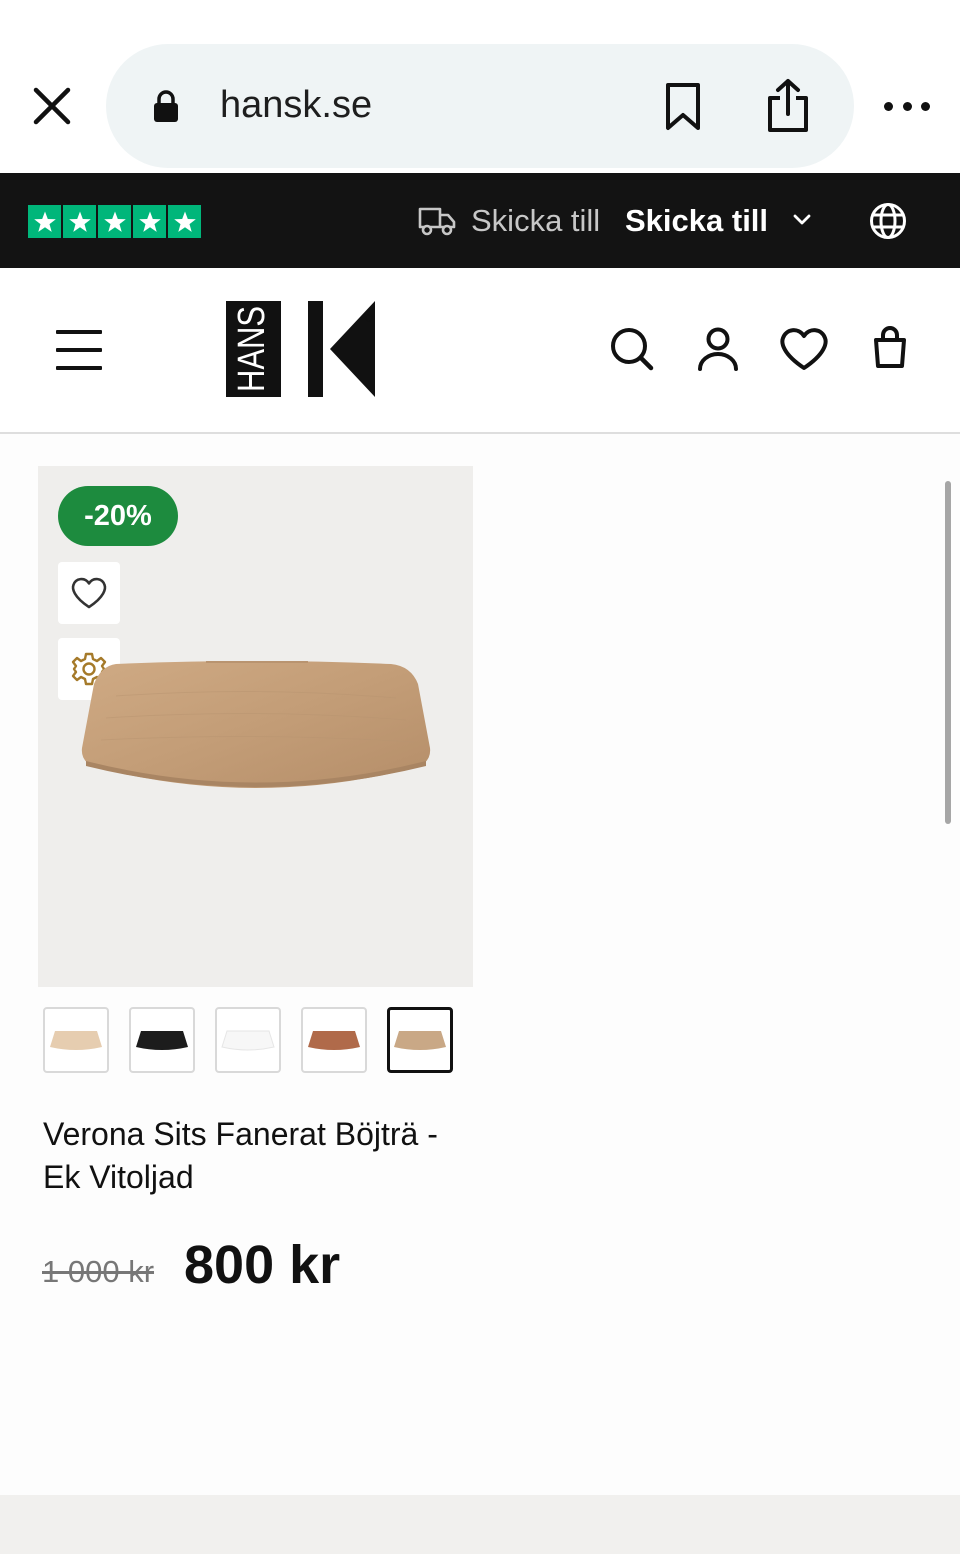 The height and width of the screenshot is (1554, 960). I want to click on heart-icon, so click(89, 593).